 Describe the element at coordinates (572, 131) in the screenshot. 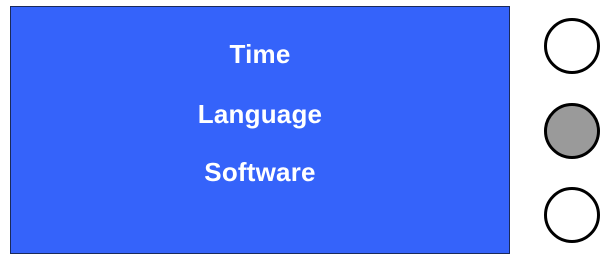

I see `side-button-2-selected` at that location.